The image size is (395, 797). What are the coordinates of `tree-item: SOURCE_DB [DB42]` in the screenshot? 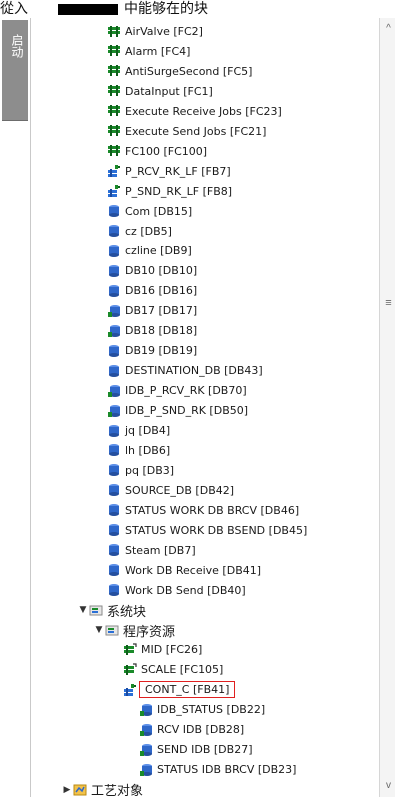 It's located at (170, 490).